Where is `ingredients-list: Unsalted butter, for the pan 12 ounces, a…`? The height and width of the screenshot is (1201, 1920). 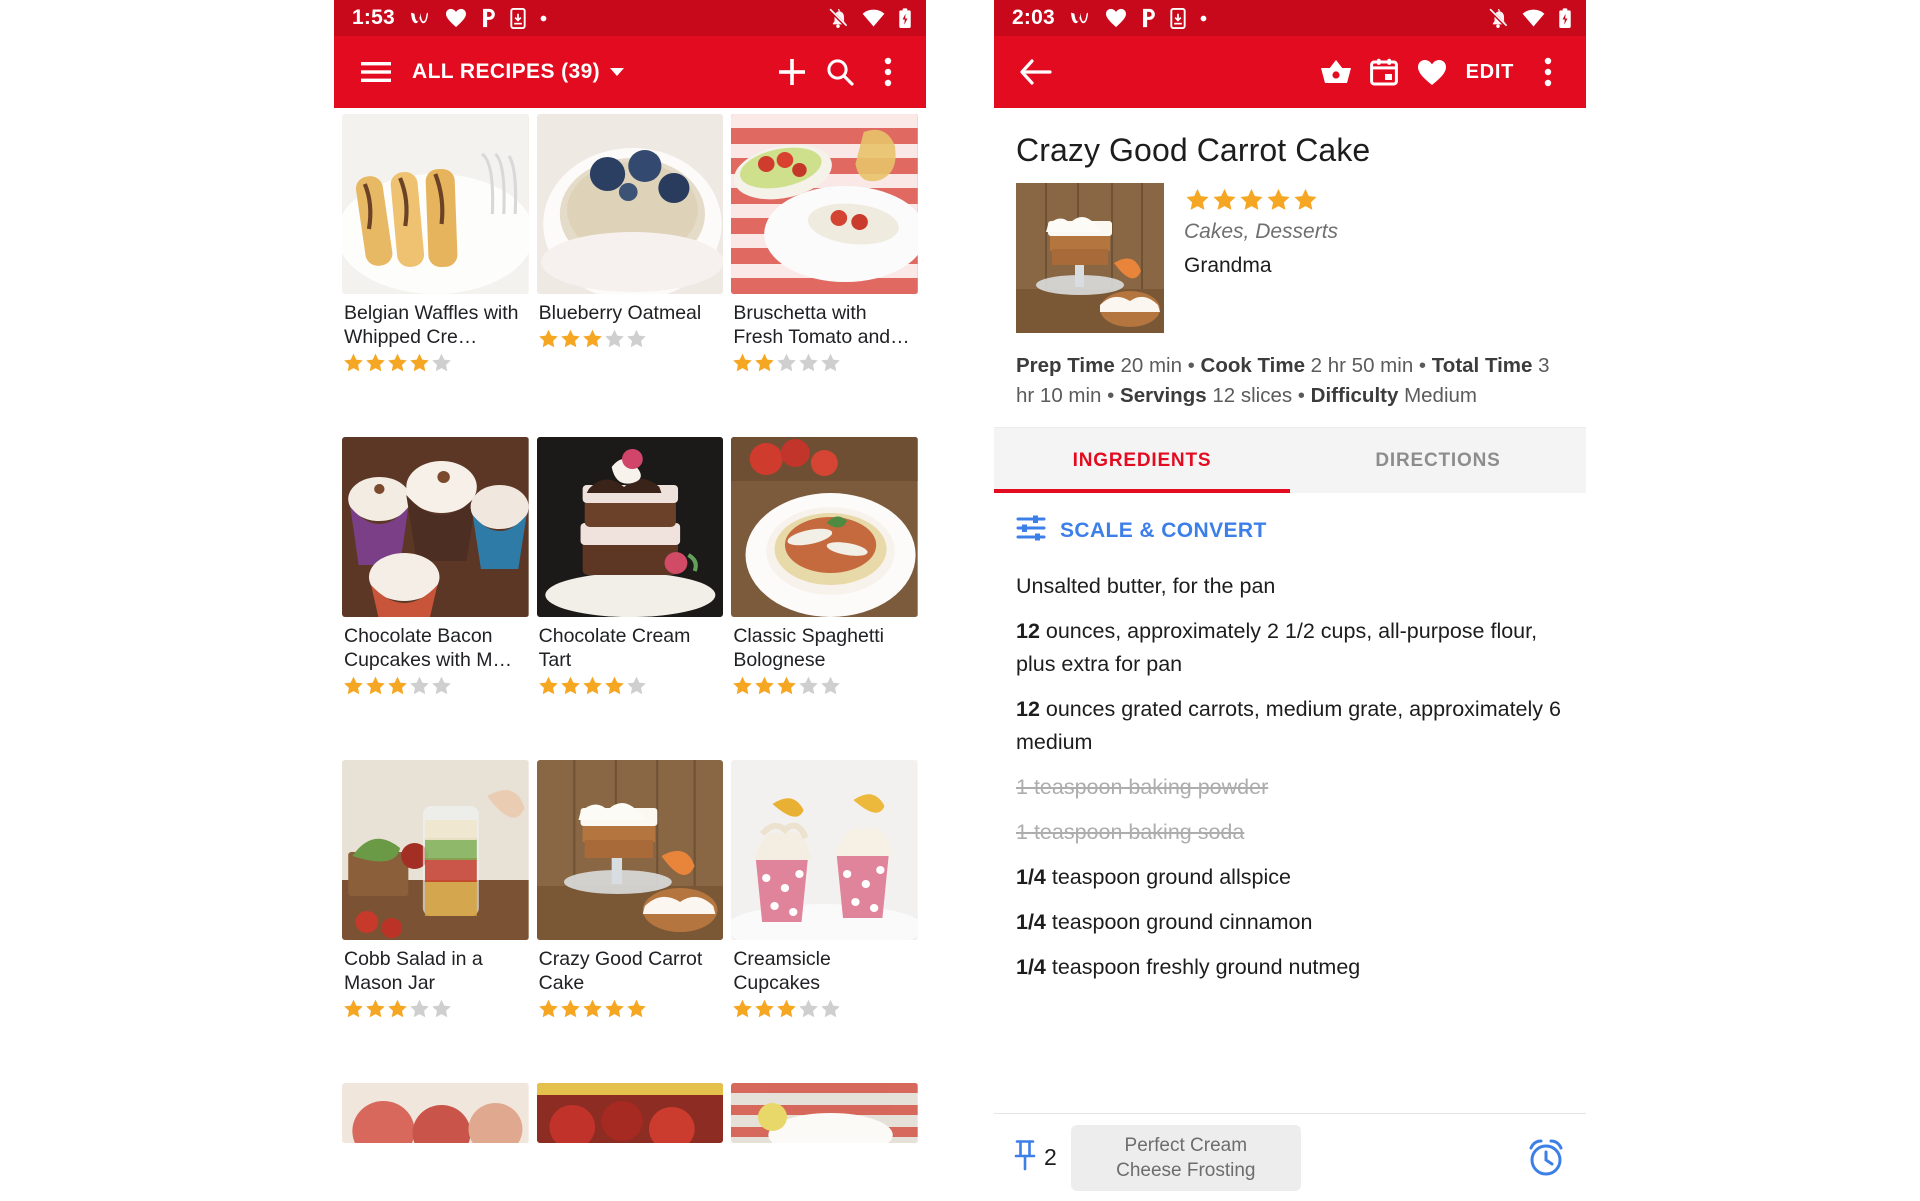 ingredients-list: Unsalted butter, for the pan 12 ounces, a… is located at coordinates (1290, 775).